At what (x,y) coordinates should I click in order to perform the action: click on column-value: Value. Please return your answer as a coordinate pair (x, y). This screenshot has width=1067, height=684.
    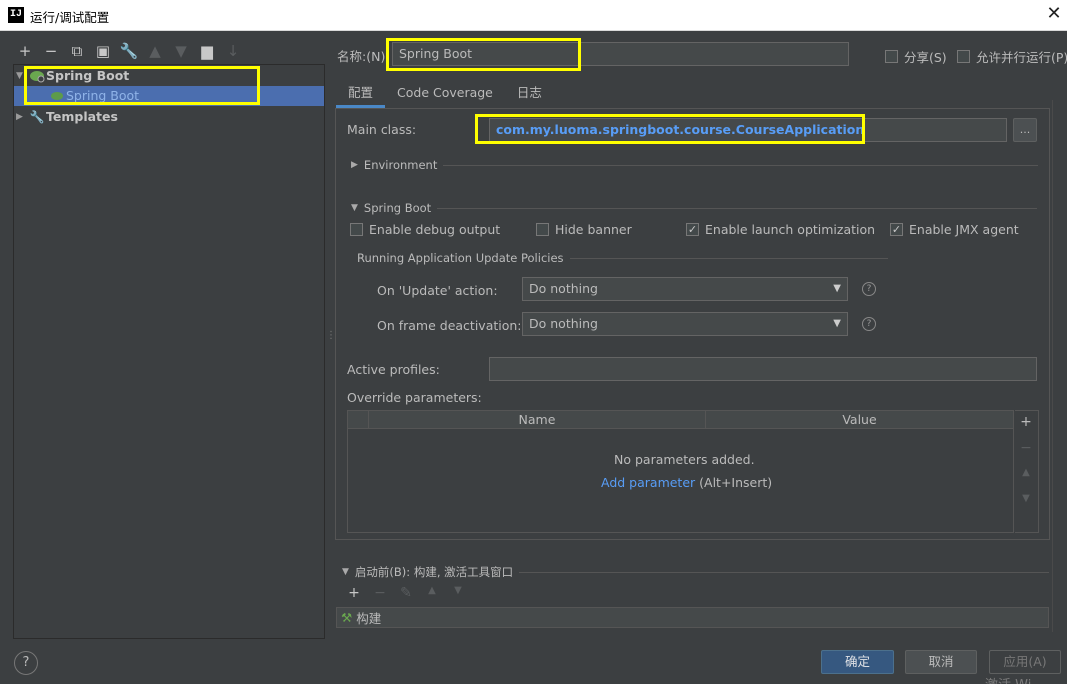
    Looking at the image, I should click on (859, 420).